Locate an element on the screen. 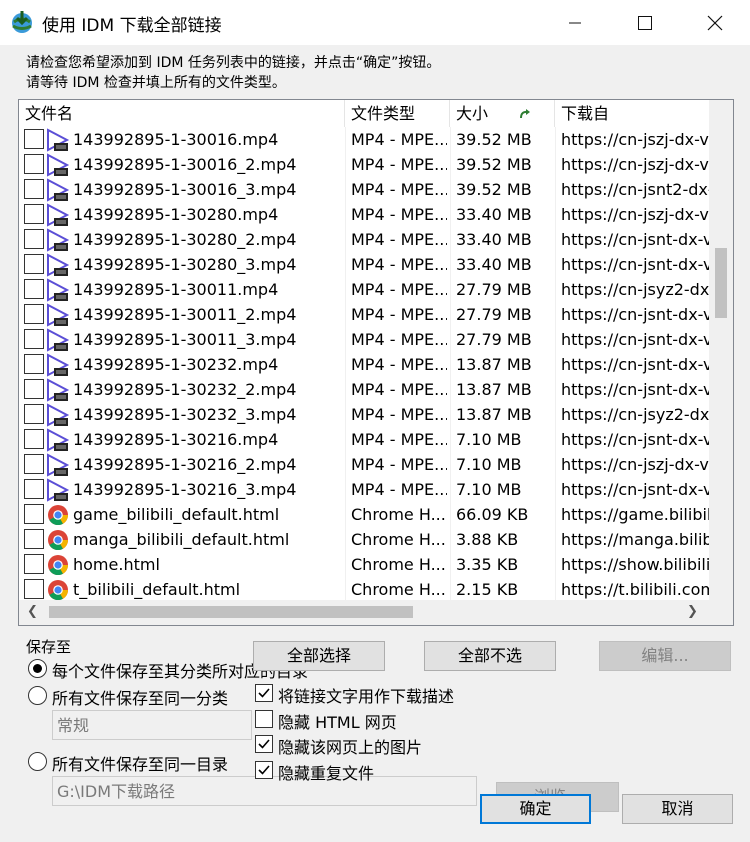 The image size is (750, 842). select-all-button: 全部选择 is located at coordinates (319, 656).